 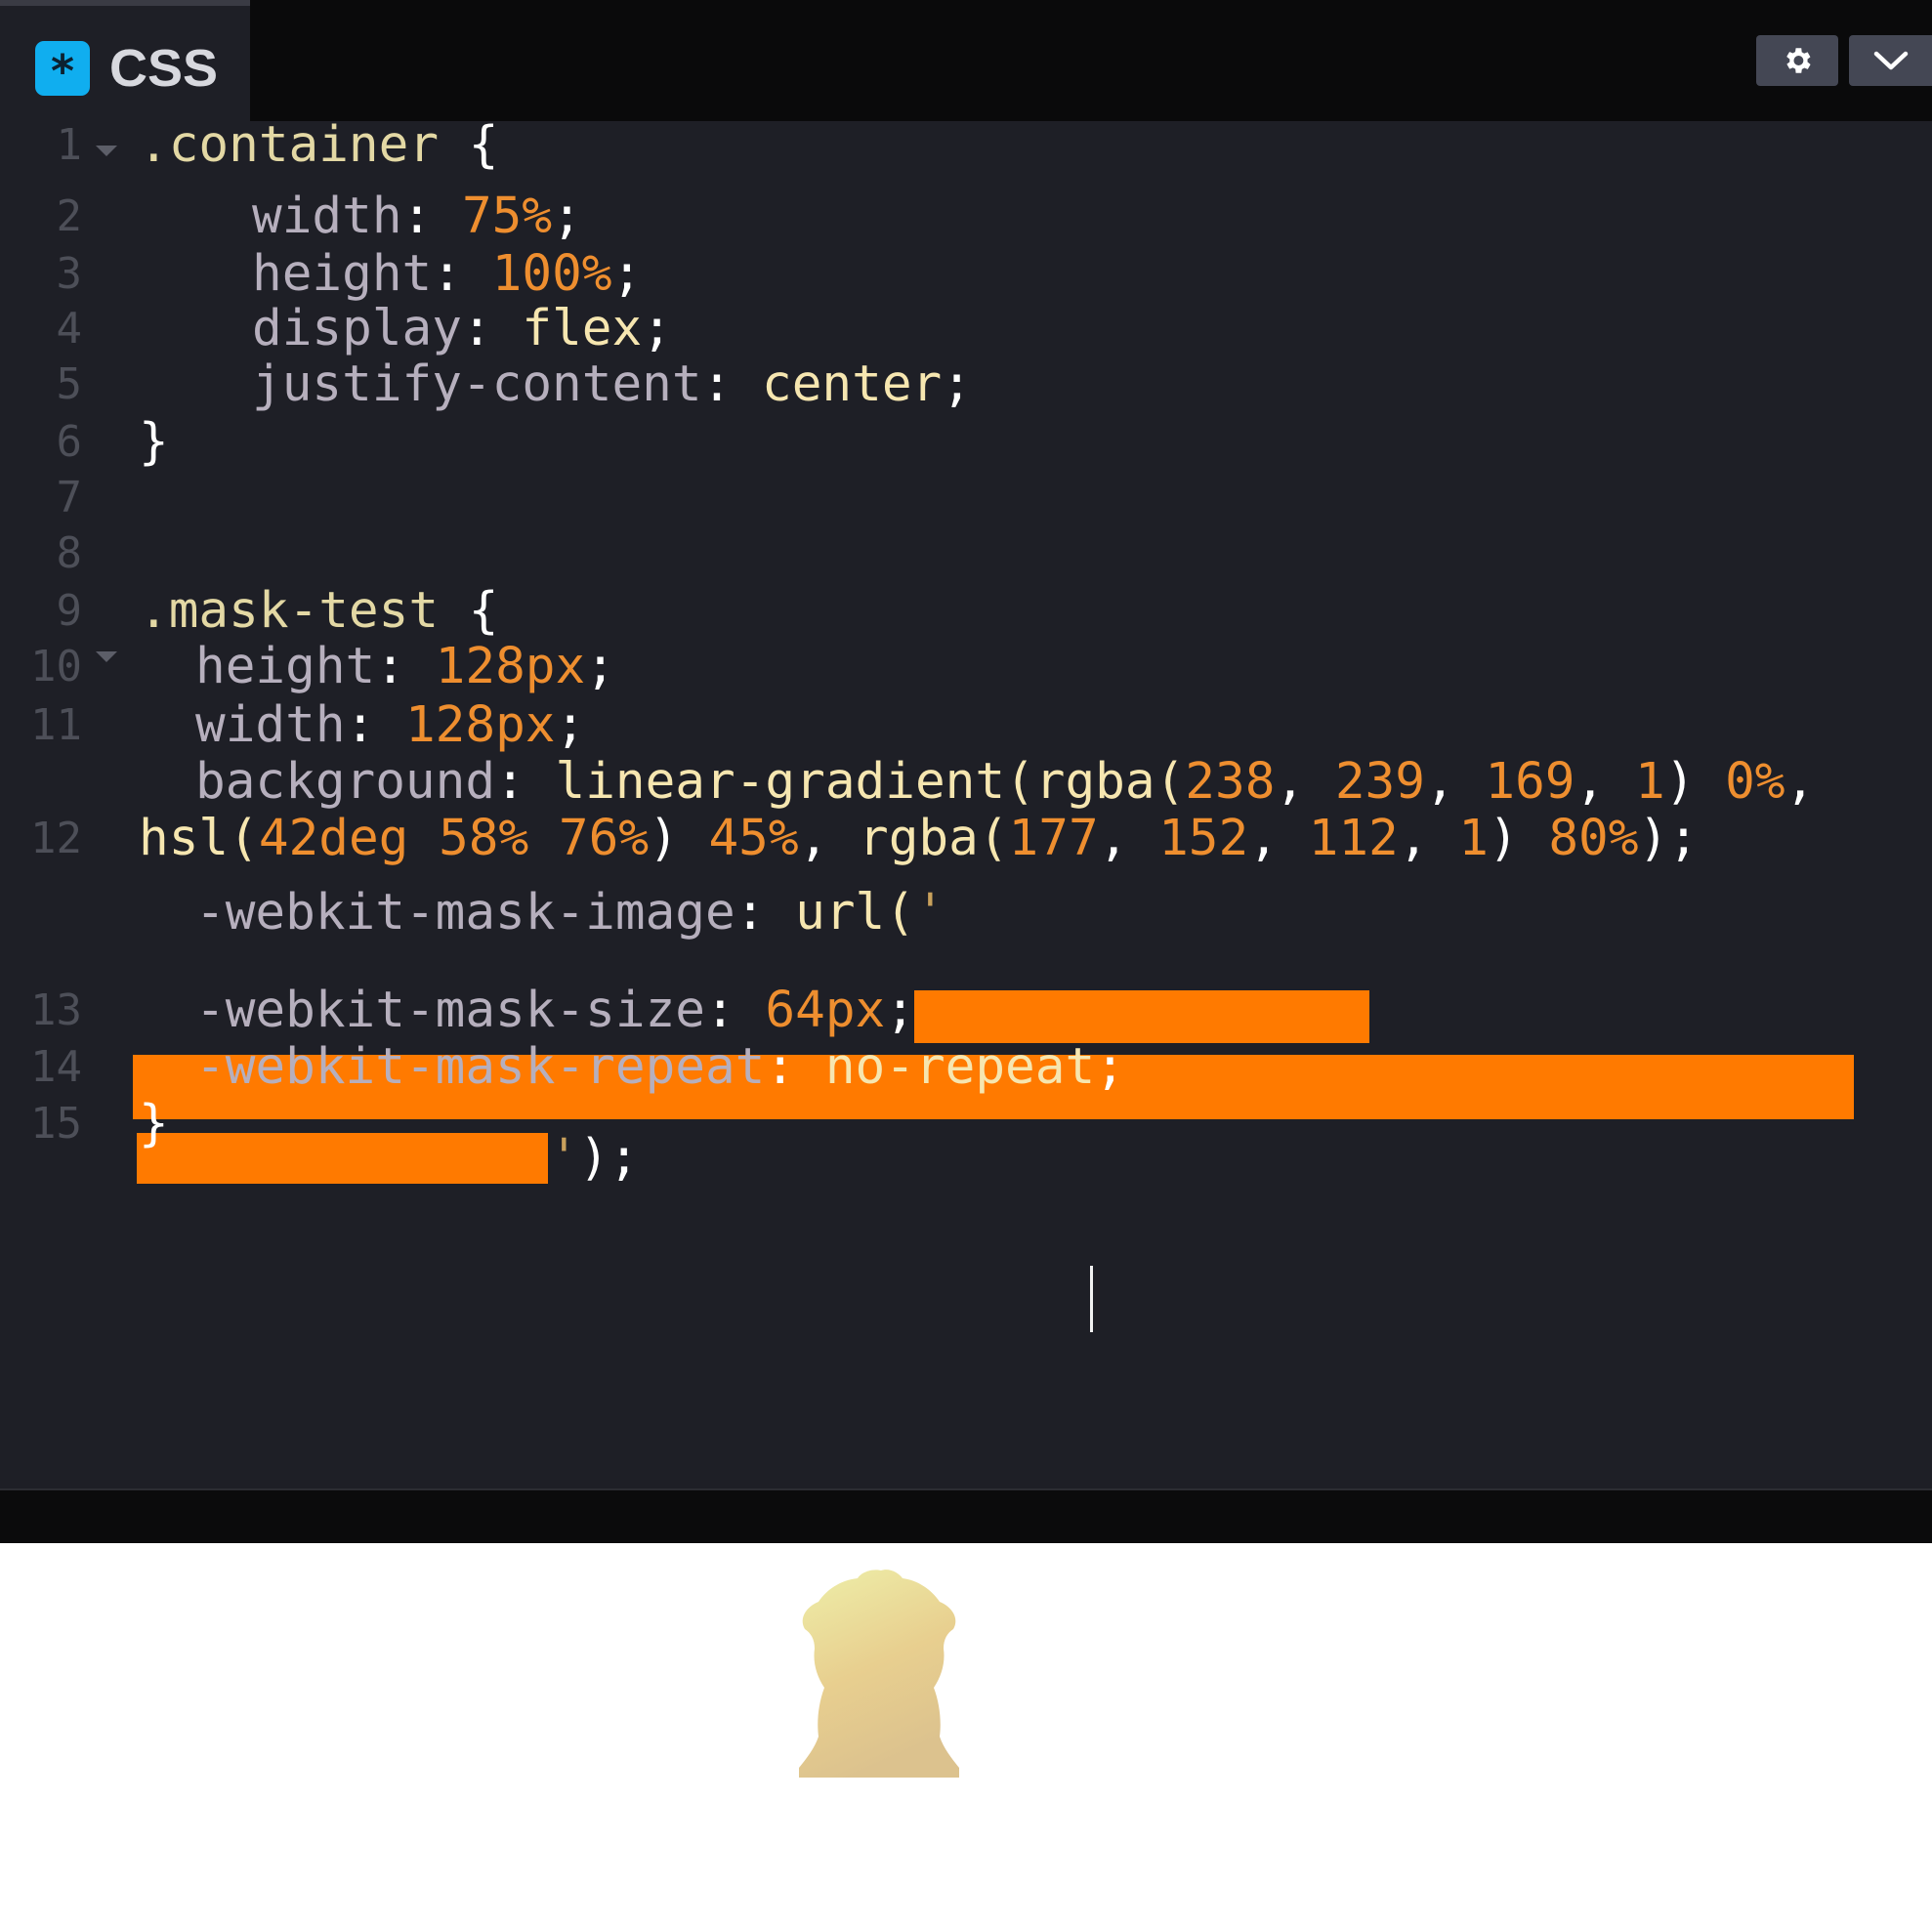 I want to click on settings-button, so click(x=1797, y=60).